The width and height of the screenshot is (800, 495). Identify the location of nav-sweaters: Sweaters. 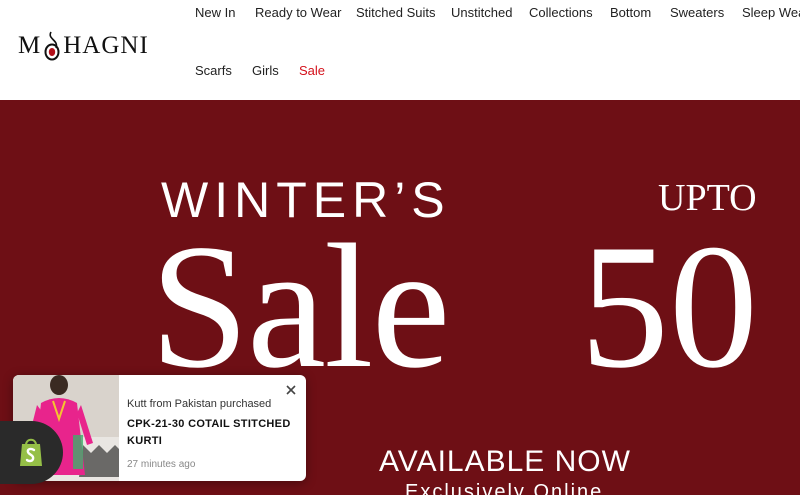
(697, 13).